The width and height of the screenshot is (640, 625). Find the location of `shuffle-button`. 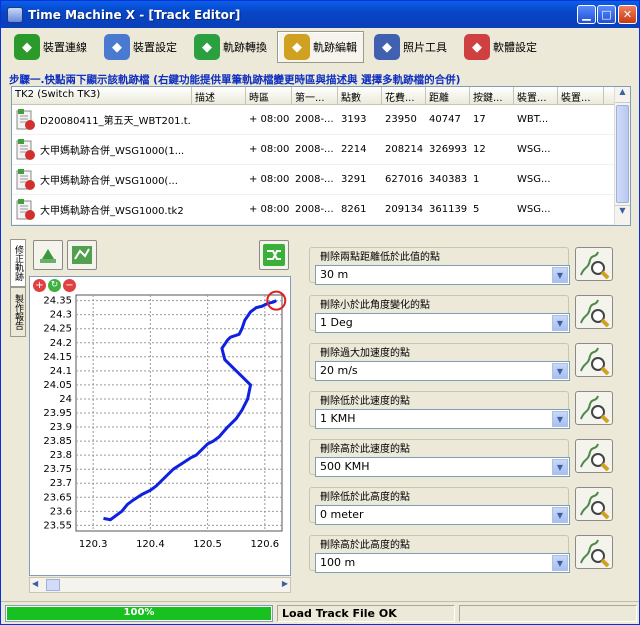

shuffle-button is located at coordinates (274, 255).